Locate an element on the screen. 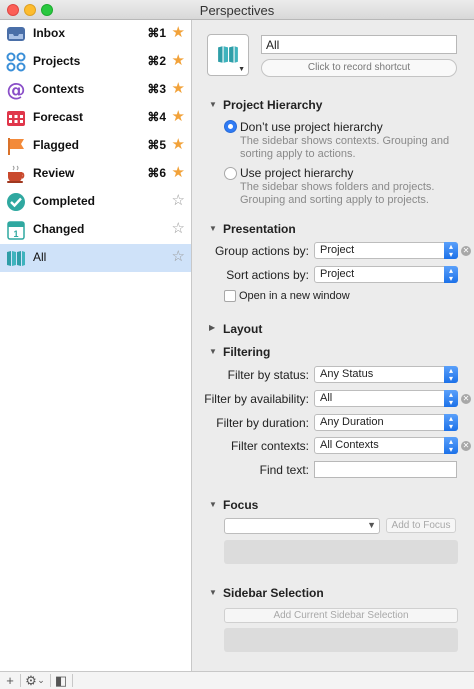 The image size is (474, 689). perspective-icon-picker: ▼ is located at coordinates (228, 55).